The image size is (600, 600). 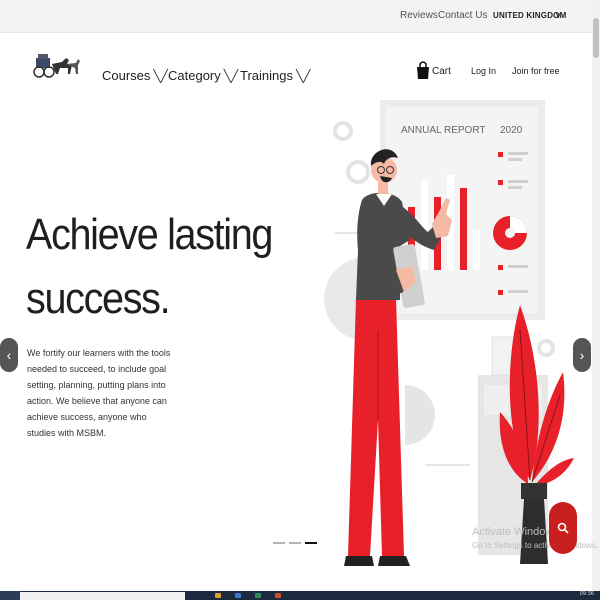 I want to click on carousel-dot-3-active, so click(x=311, y=543).